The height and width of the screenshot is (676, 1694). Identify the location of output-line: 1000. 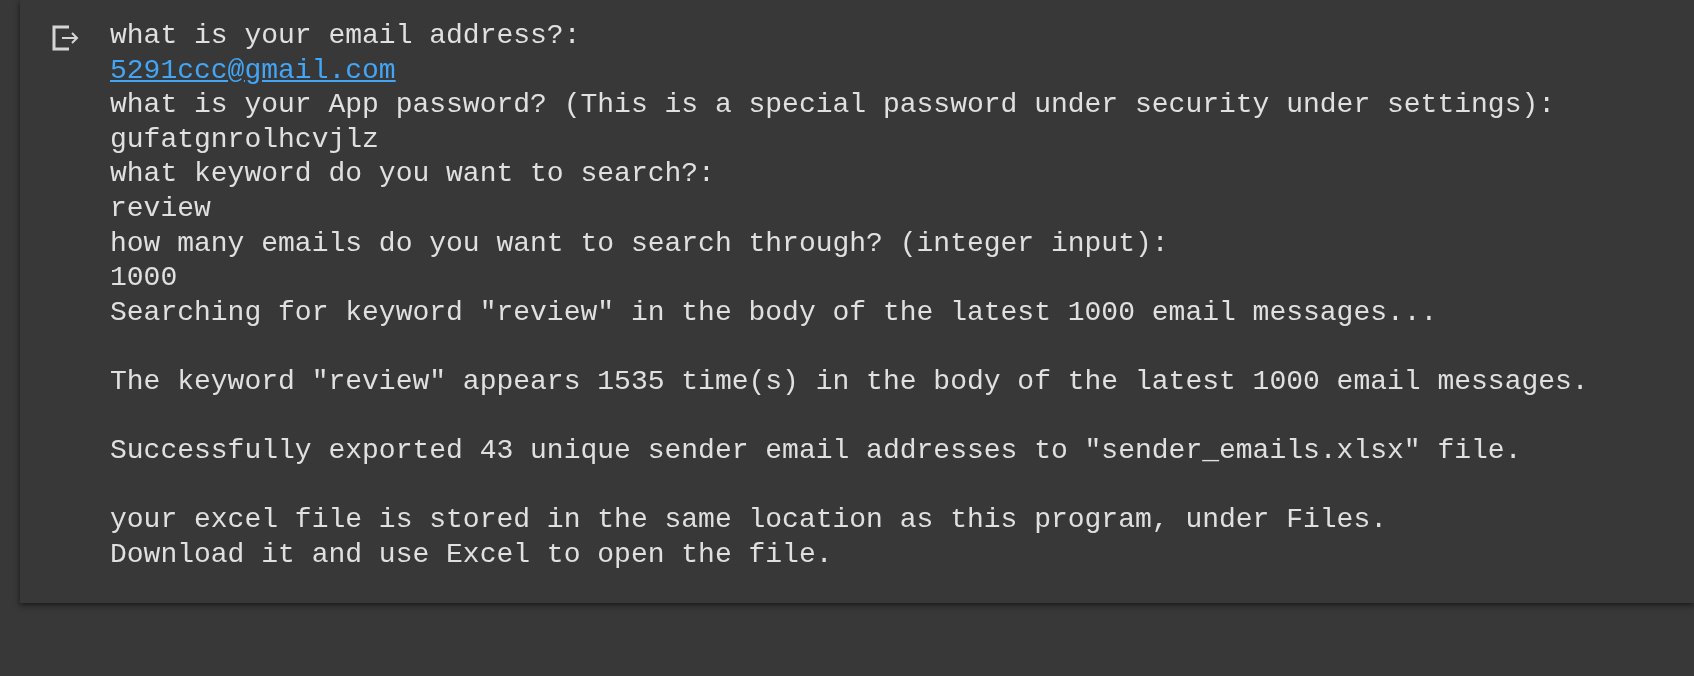
(144, 278).